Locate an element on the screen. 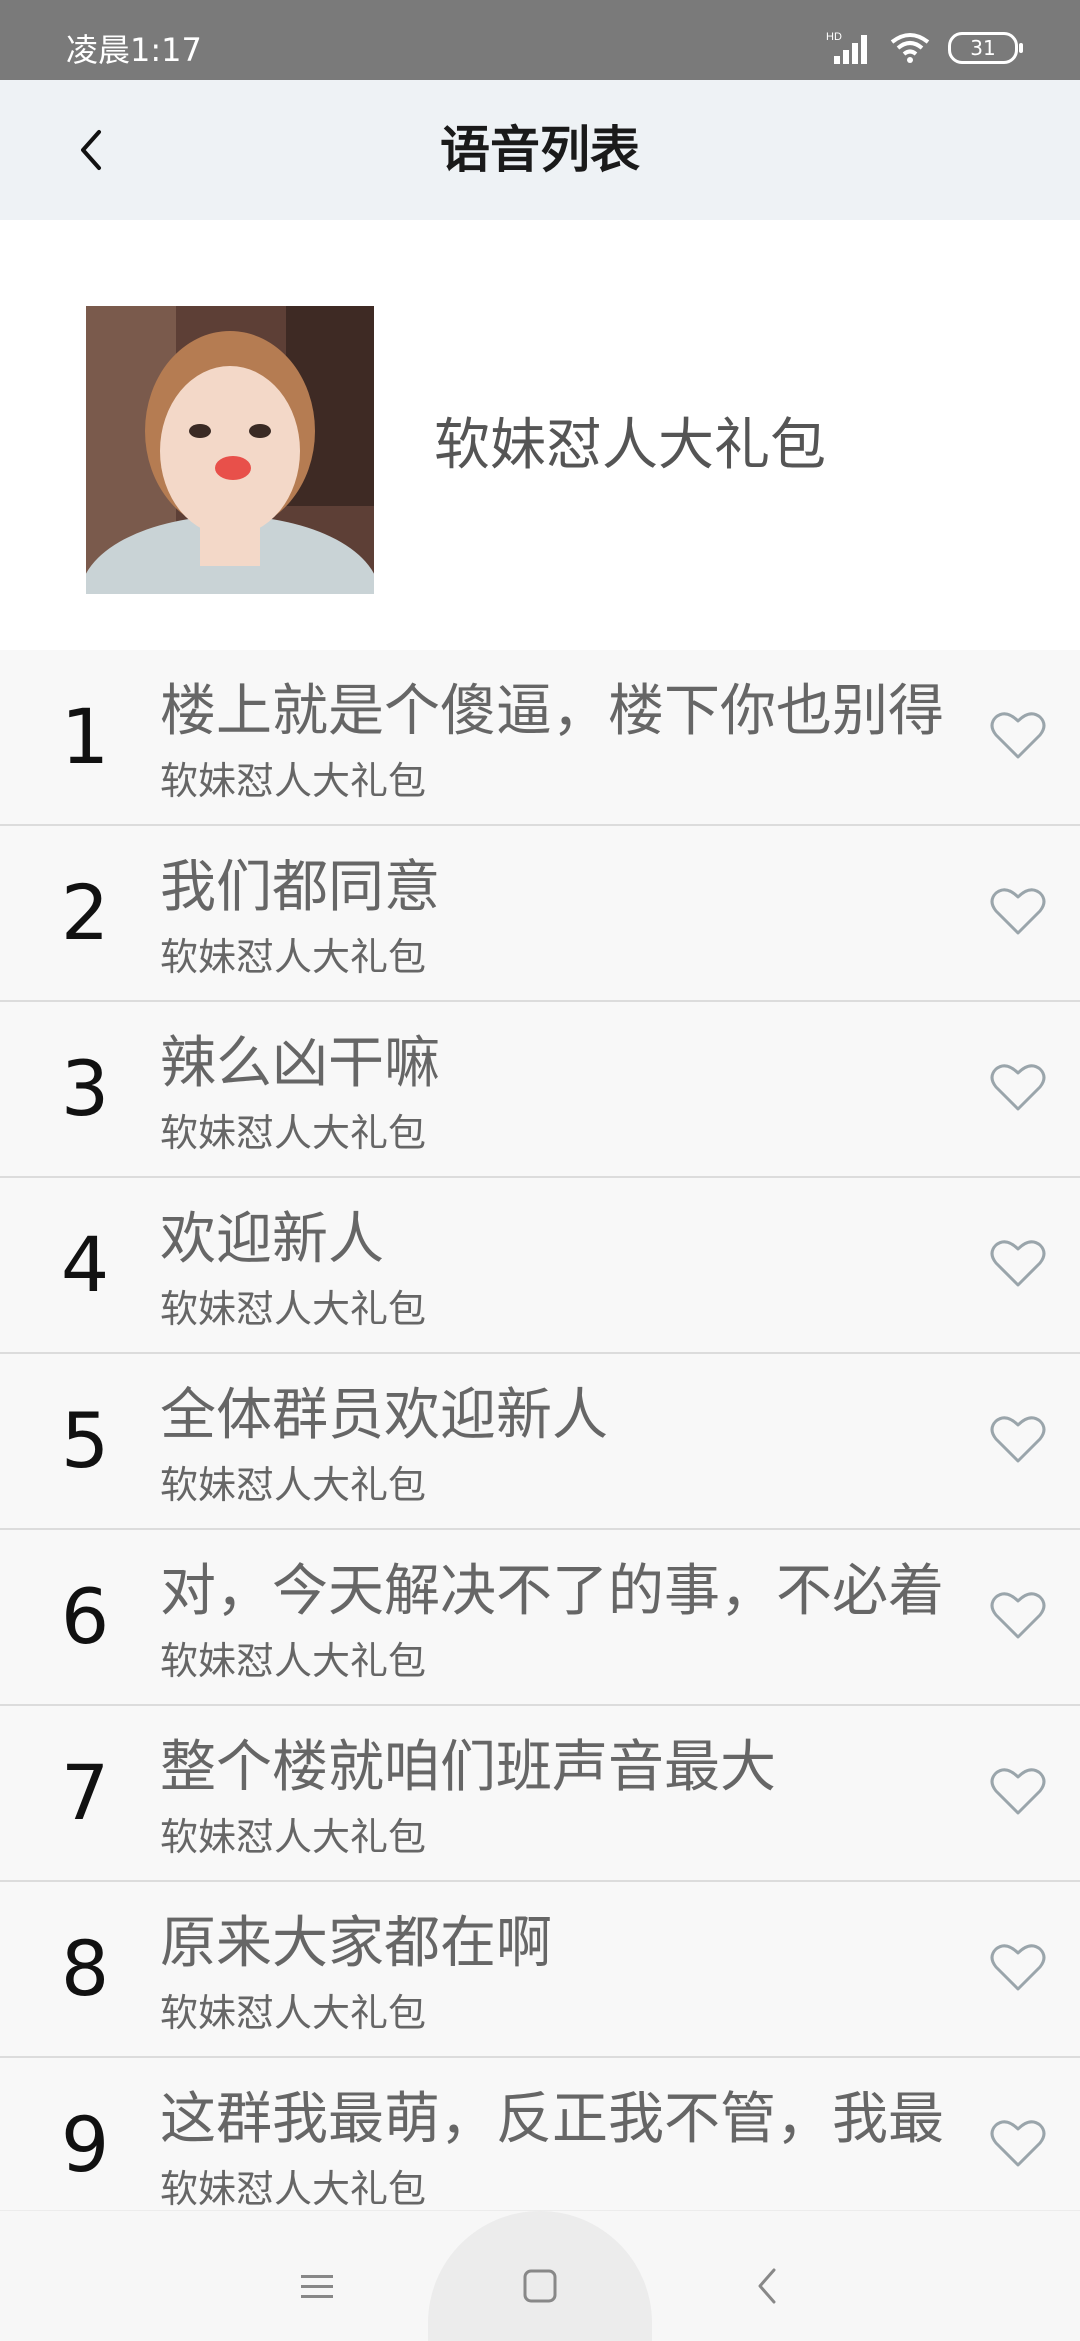 This screenshot has width=1080, height=2341. square-icon is located at coordinates (540, 2286).